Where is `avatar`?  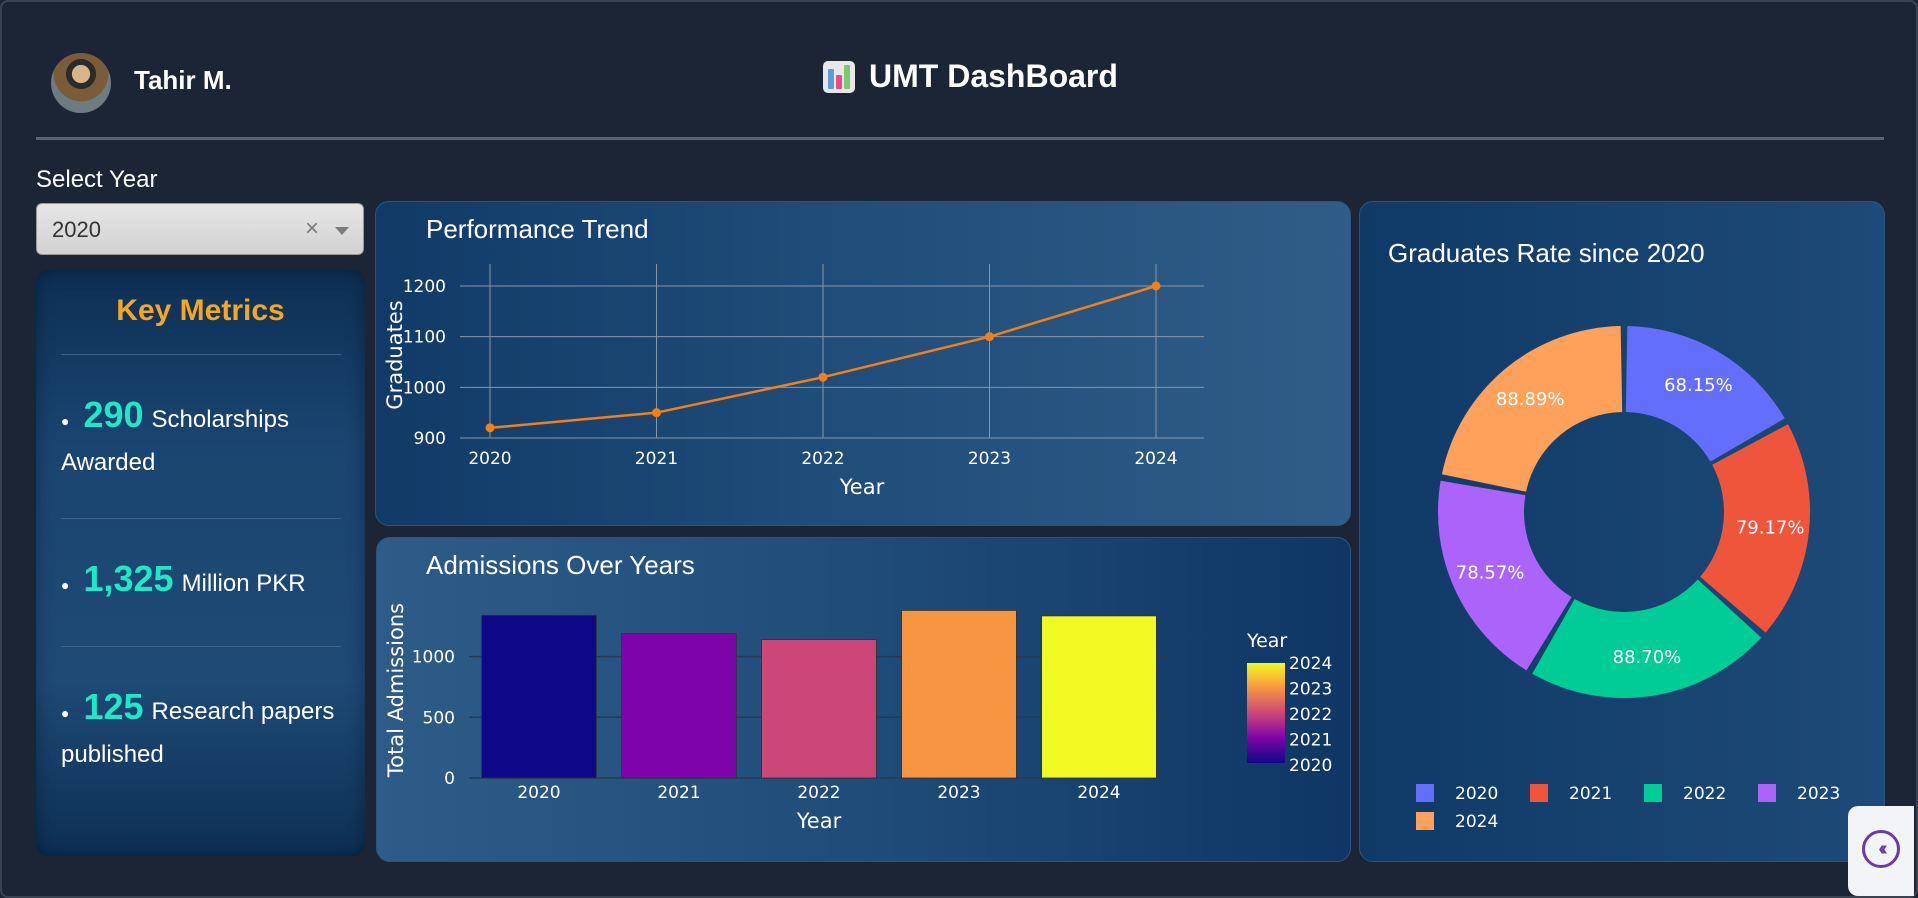
avatar is located at coordinates (81, 83).